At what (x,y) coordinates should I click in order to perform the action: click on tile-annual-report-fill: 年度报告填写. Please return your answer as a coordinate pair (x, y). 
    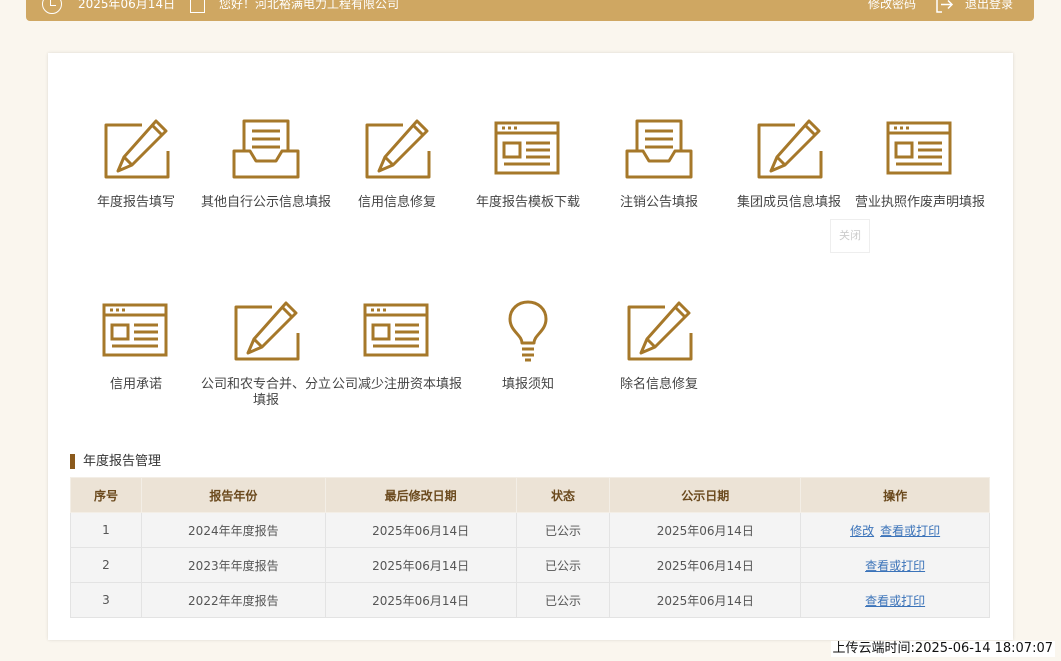
    Looking at the image, I should click on (136, 164).